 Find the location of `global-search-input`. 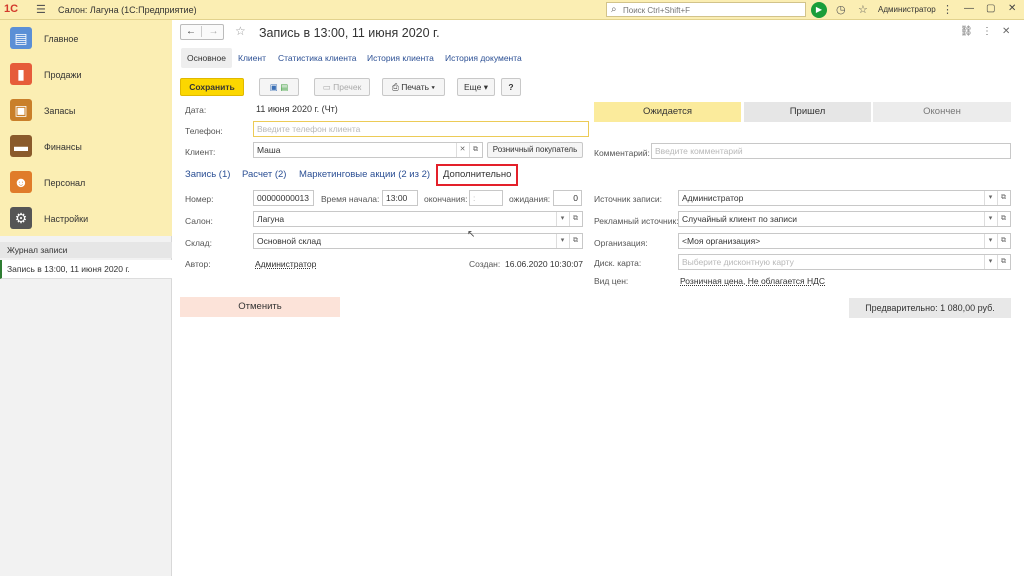

global-search-input is located at coordinates (713, 10).